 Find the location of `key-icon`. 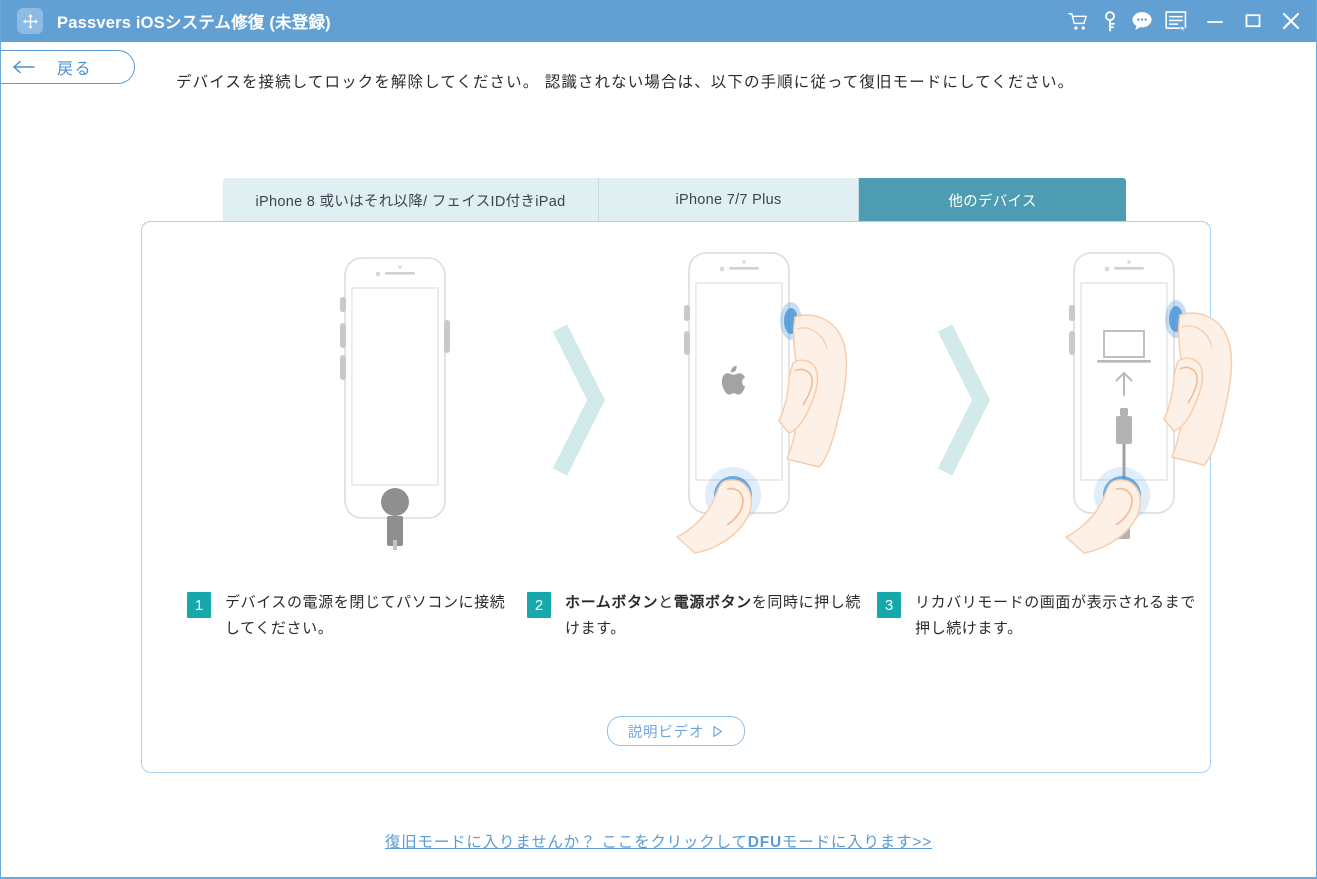

key-icon is located at coordinates (1110, 21).